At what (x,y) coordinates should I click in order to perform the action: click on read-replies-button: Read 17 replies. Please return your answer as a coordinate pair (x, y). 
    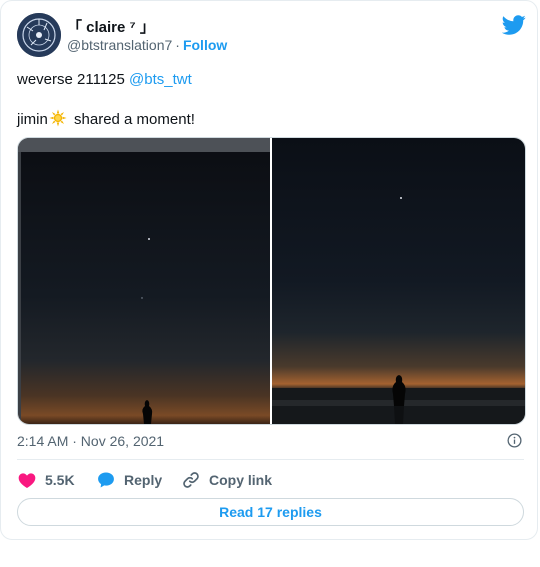
    Looking at the image, I should click on (270, 512).